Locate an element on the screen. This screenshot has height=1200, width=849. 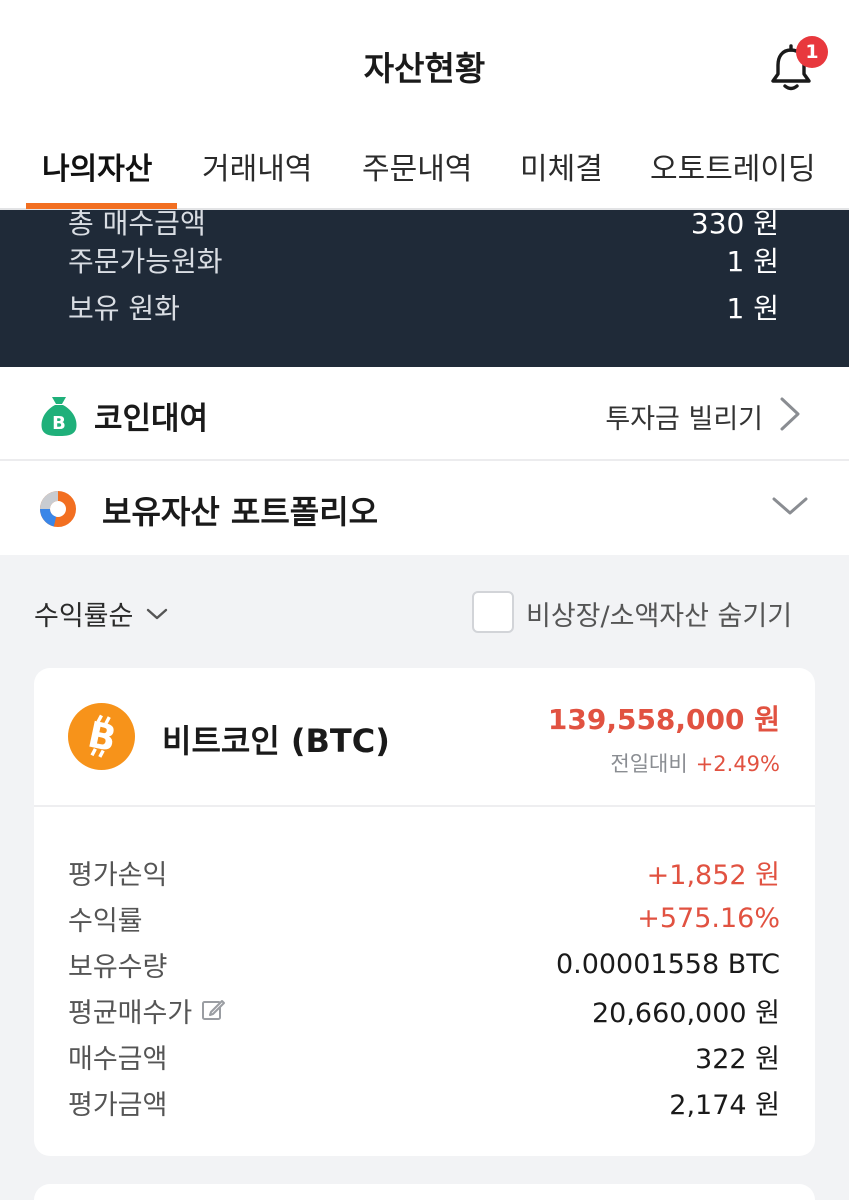
detail-label-wrap: 평균매수가 is located at coordinates (147, 1010).